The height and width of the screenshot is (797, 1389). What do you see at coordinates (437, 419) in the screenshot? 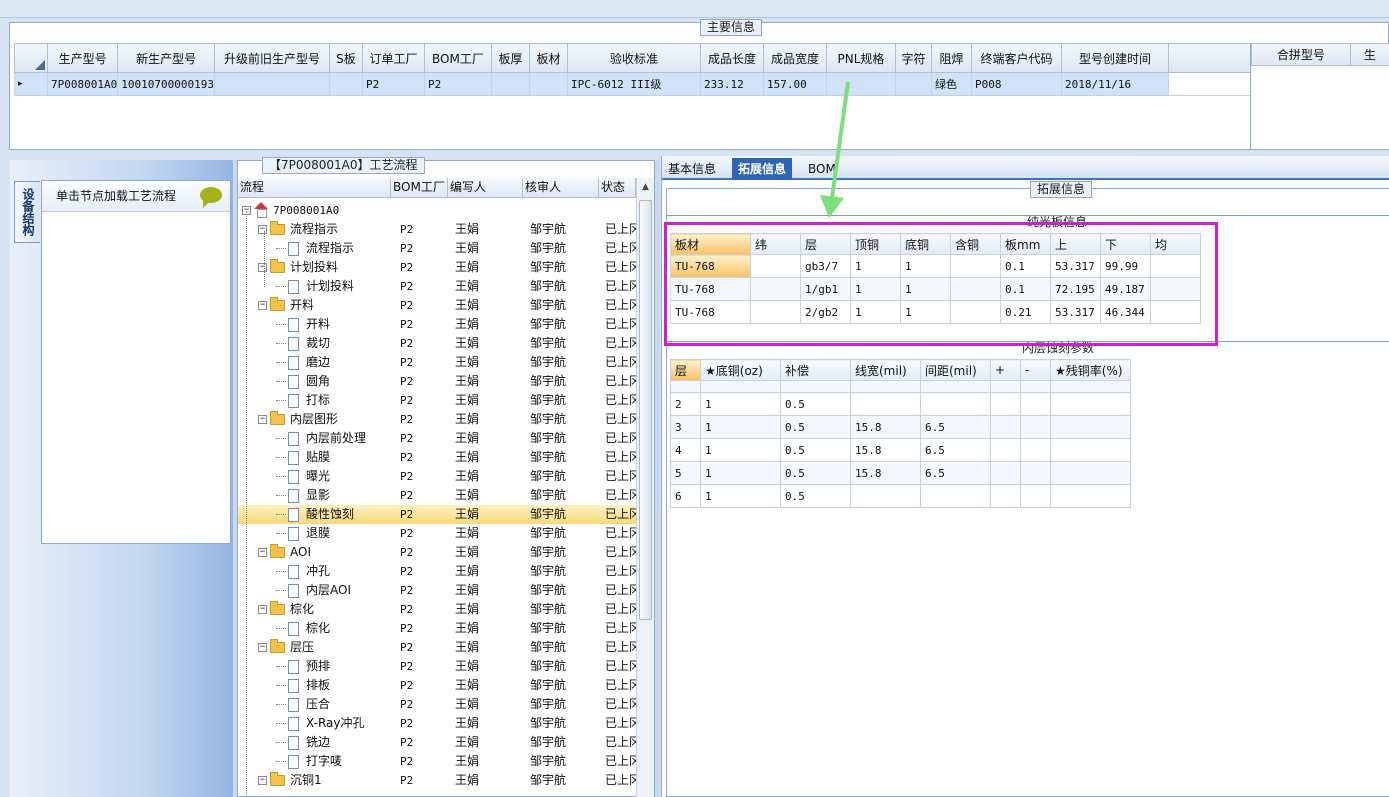
I see `tree-node: − 内层图形 P2 王娟 邹宇航 已上冈` at bounding box center [437, 419].